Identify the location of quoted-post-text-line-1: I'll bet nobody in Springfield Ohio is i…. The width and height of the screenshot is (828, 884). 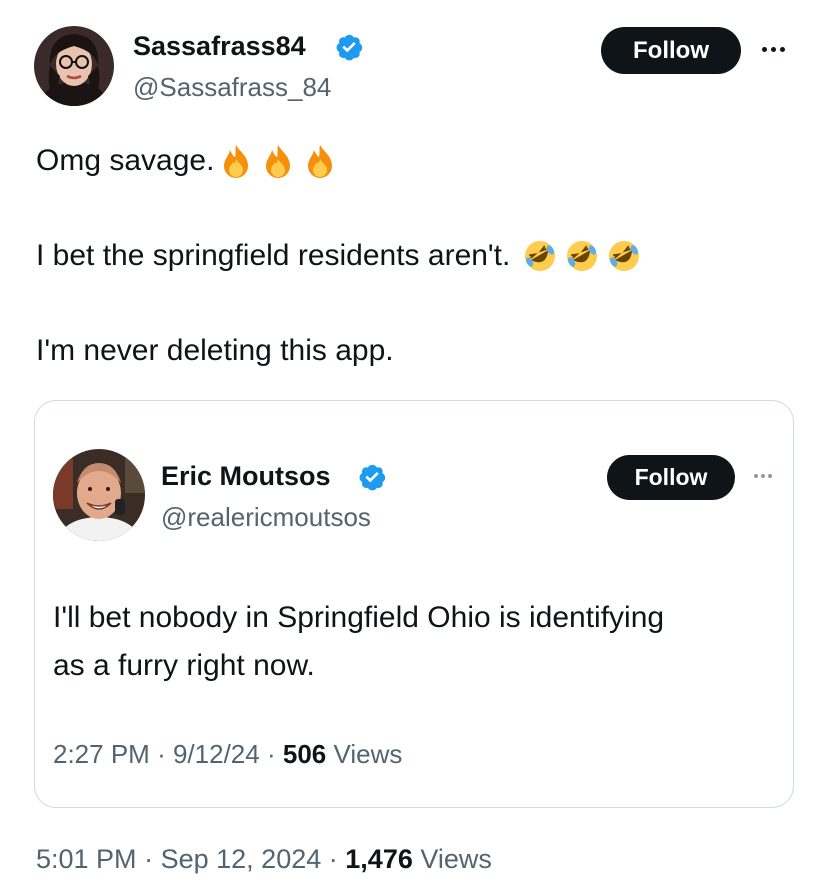
(359, 617).